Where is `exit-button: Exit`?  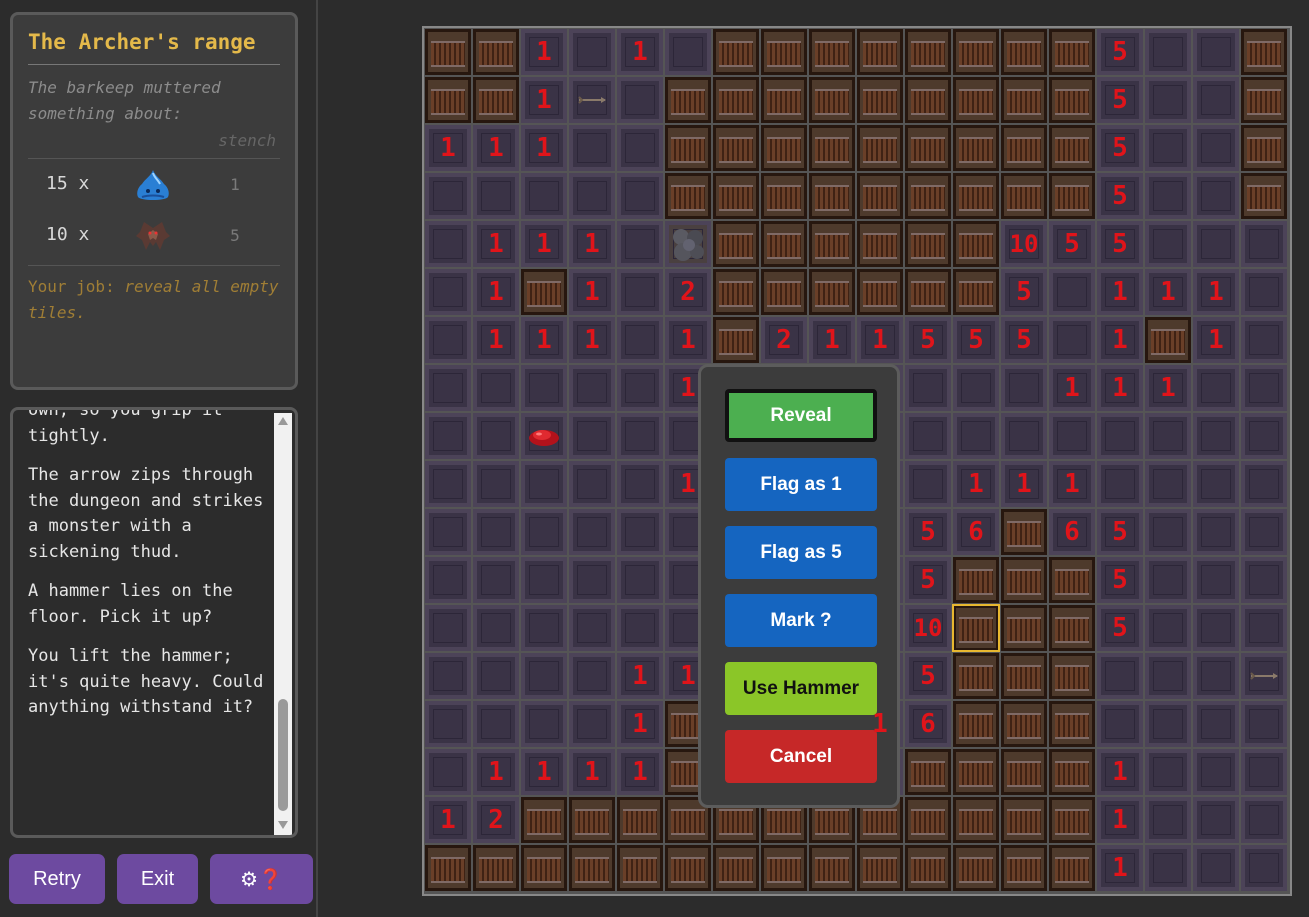 exit-button: Exit is located at coordinates (157, 879).